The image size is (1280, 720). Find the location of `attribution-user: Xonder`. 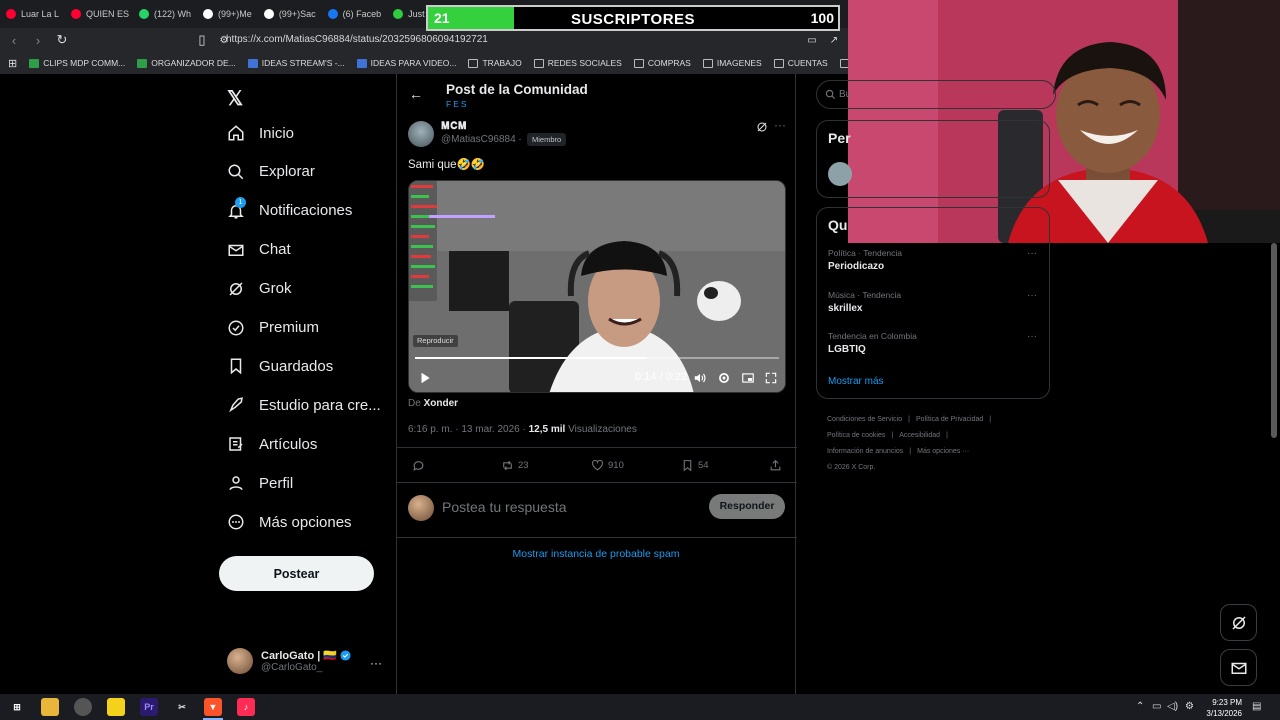

attribution-user: Xonder is located at coordinates (441, 403).